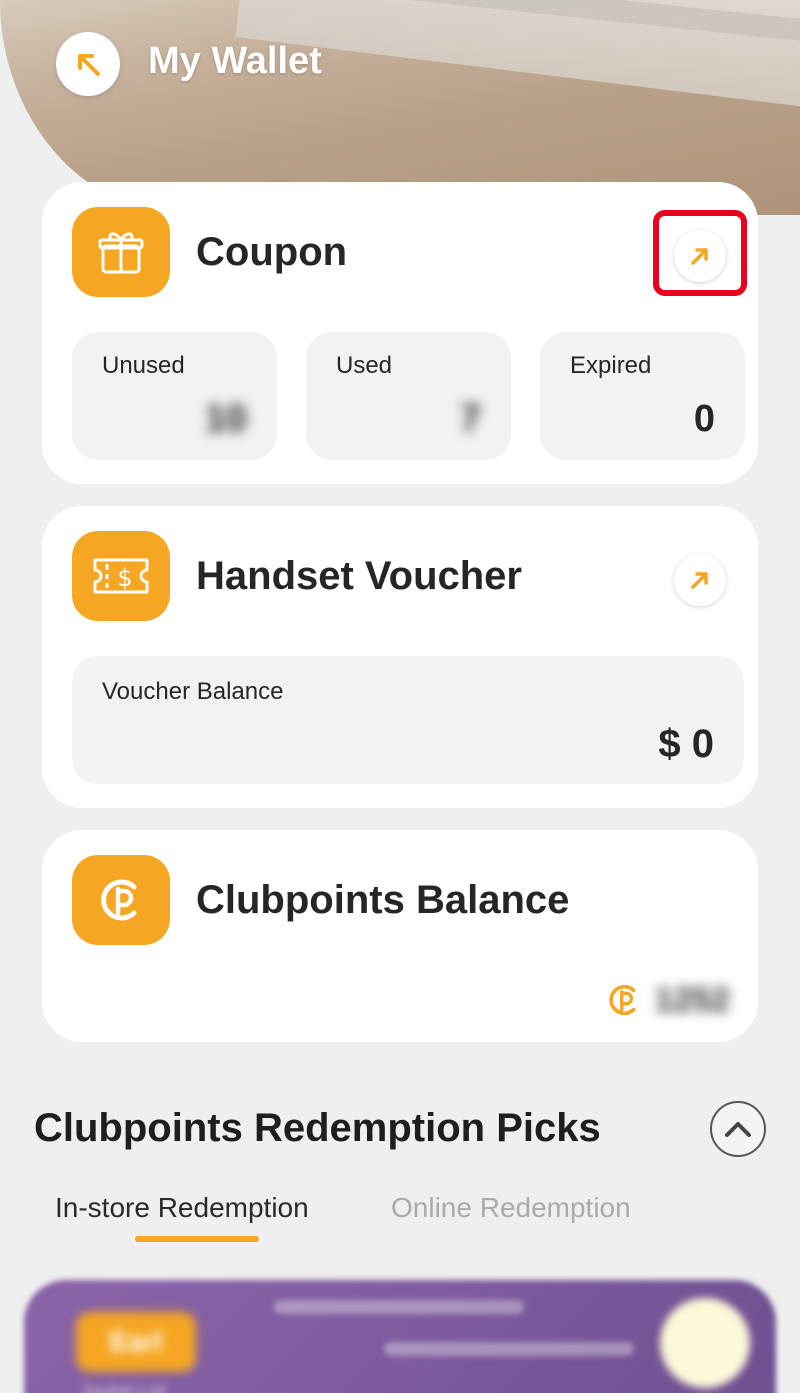  I want to click on highlight-box, so click(700, 253).